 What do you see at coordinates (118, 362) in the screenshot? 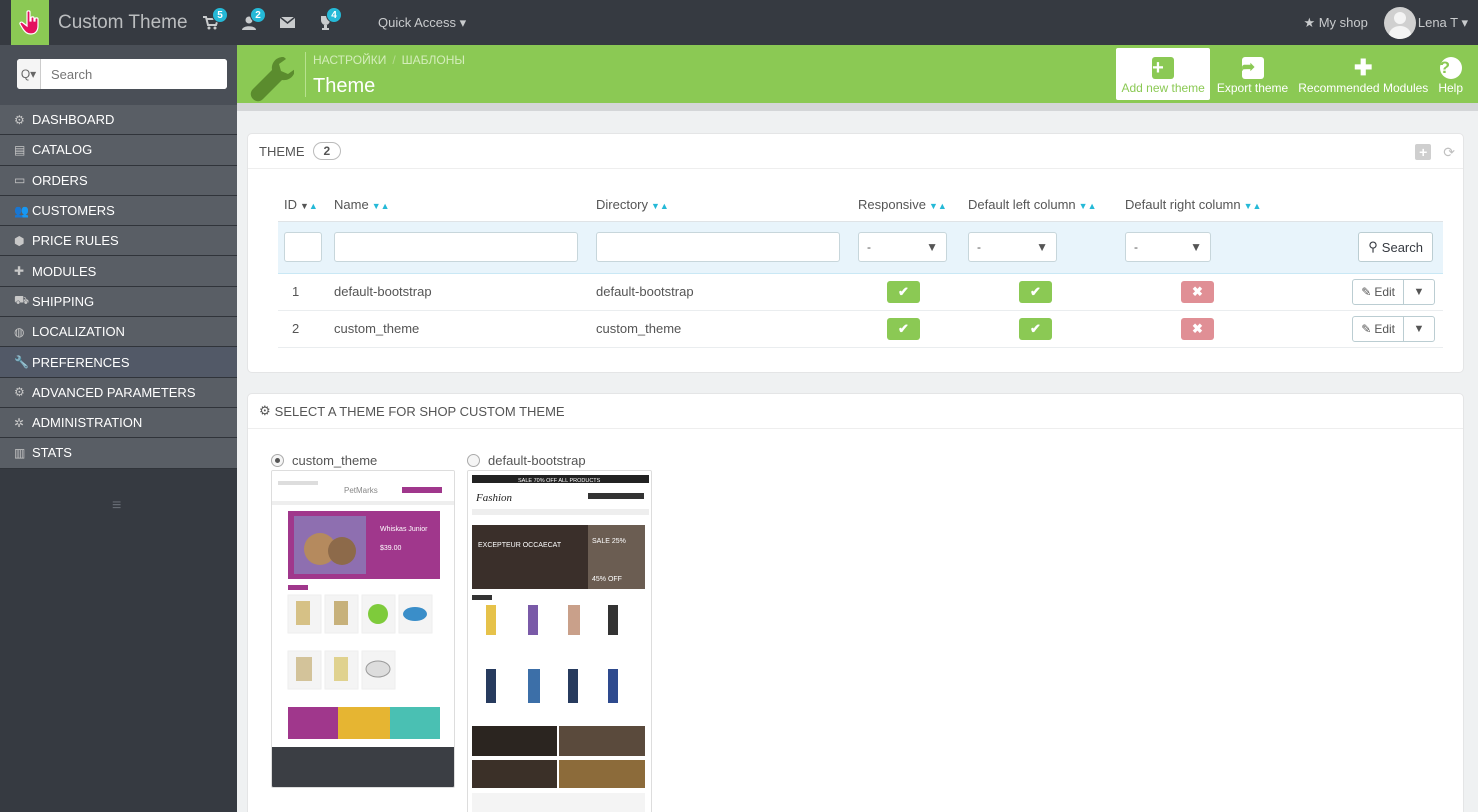
I see `sidebar-item-preferences: 🔧 PREFERENCES` at bounding box center [118, 362].